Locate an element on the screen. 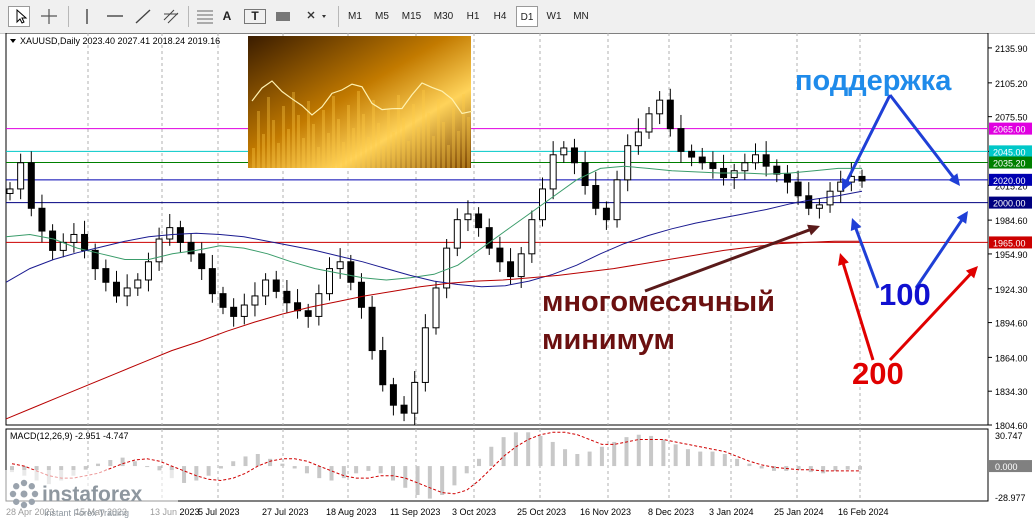 Image resolution: width=1035 pixels, height=523 pixels. timeframe-h1: H1 is located at coordinates (473, 16).